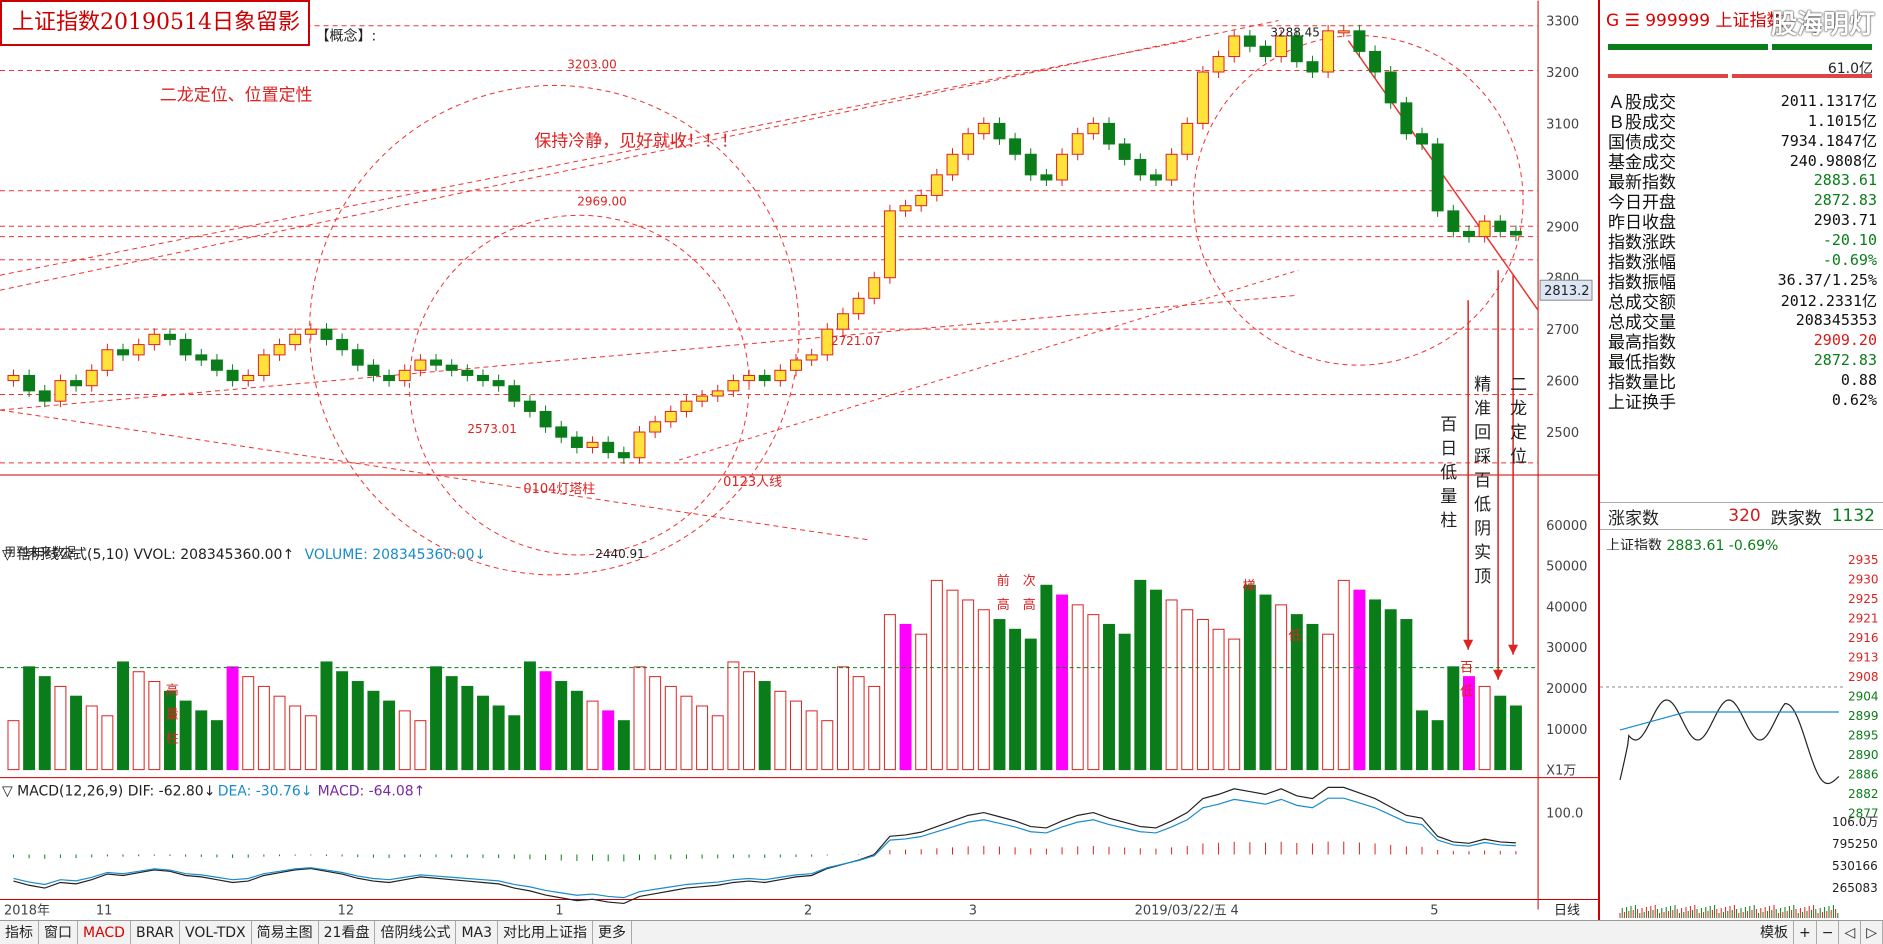 This screenshot has height=944, width=1883. I want to click on date-tick: 2019/03/22/五, so click(1181, 910).